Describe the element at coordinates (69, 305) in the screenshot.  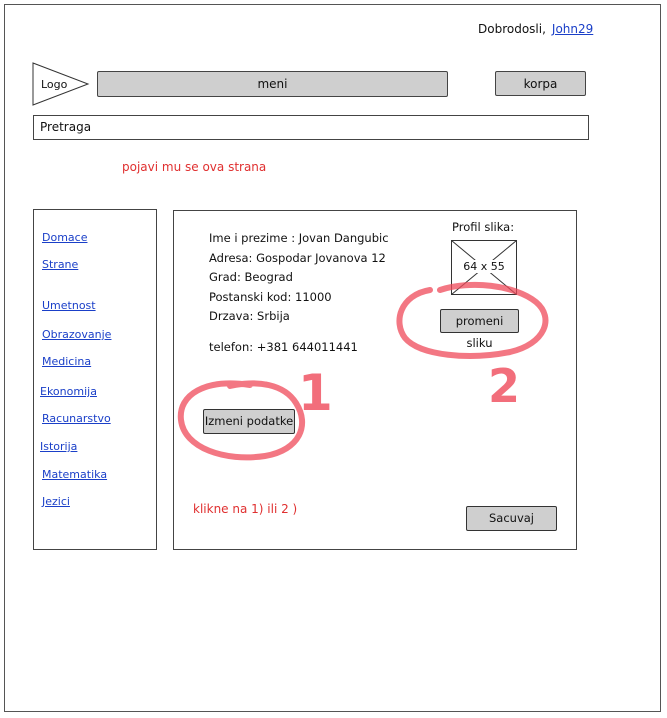
I see `sidebar-item-umetnost: Umetnost` at that location.